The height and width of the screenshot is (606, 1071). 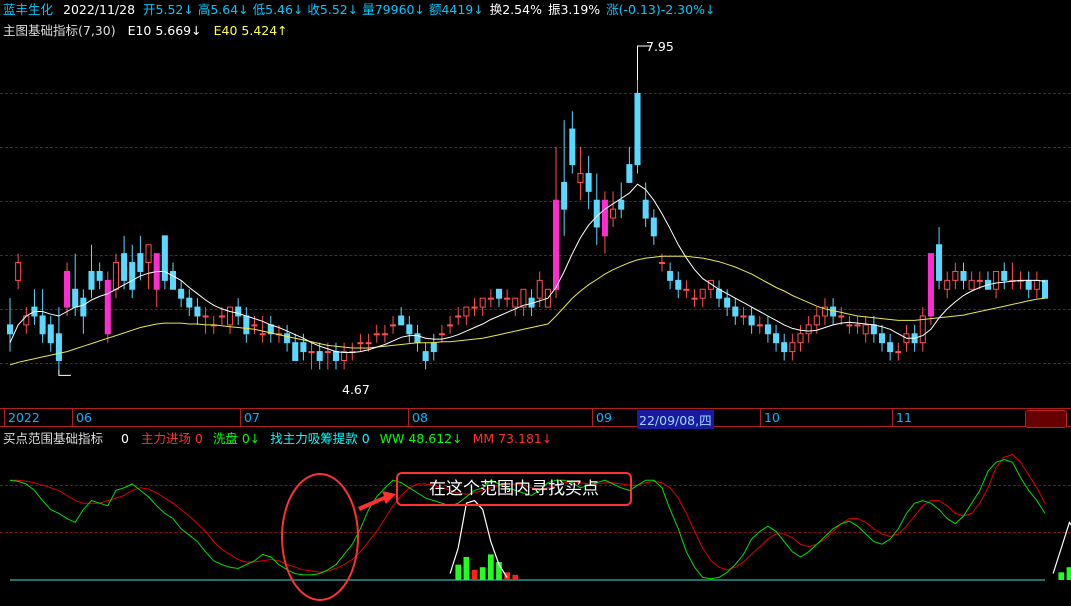 I want to click on annotation-arrow, so click(x=377, y=501).